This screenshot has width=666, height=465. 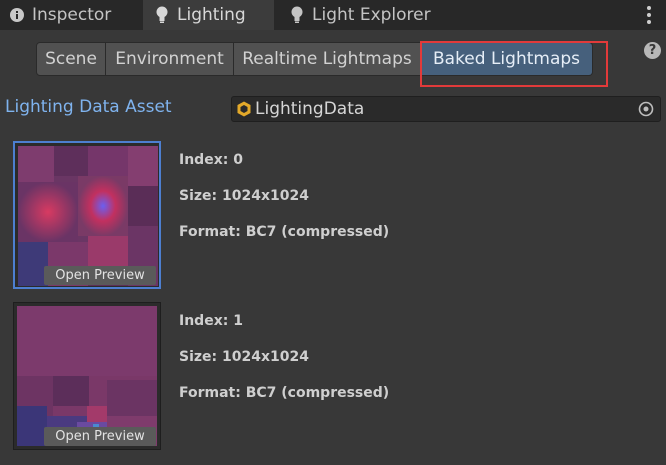 I want to click on selection-highlight-box, so click(x=514, y=64).